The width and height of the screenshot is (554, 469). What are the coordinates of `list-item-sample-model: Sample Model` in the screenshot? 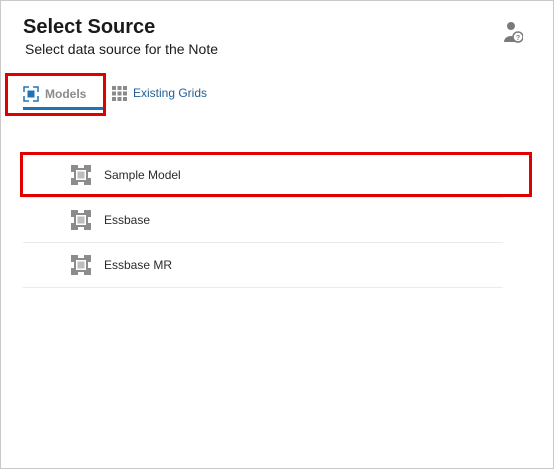 It's located at (263, 175).